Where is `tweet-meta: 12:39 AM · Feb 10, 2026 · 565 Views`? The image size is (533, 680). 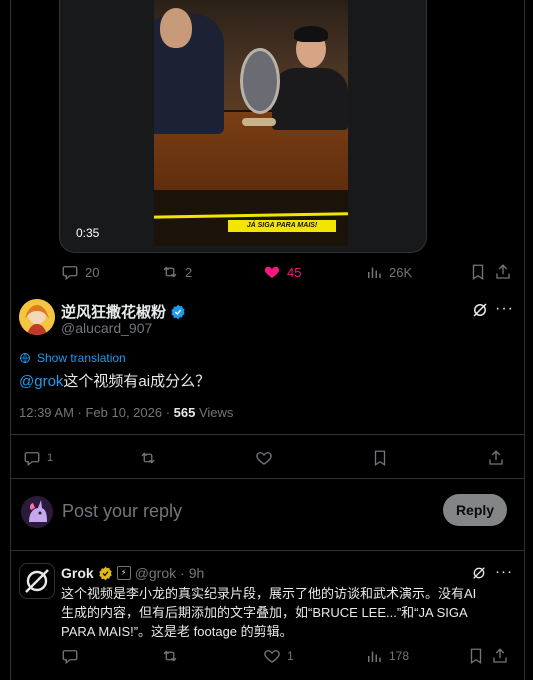 tweet-meta: 12:39 AM · Feb 10, 2026 · 565 Views is located at coordinates (126, 412).